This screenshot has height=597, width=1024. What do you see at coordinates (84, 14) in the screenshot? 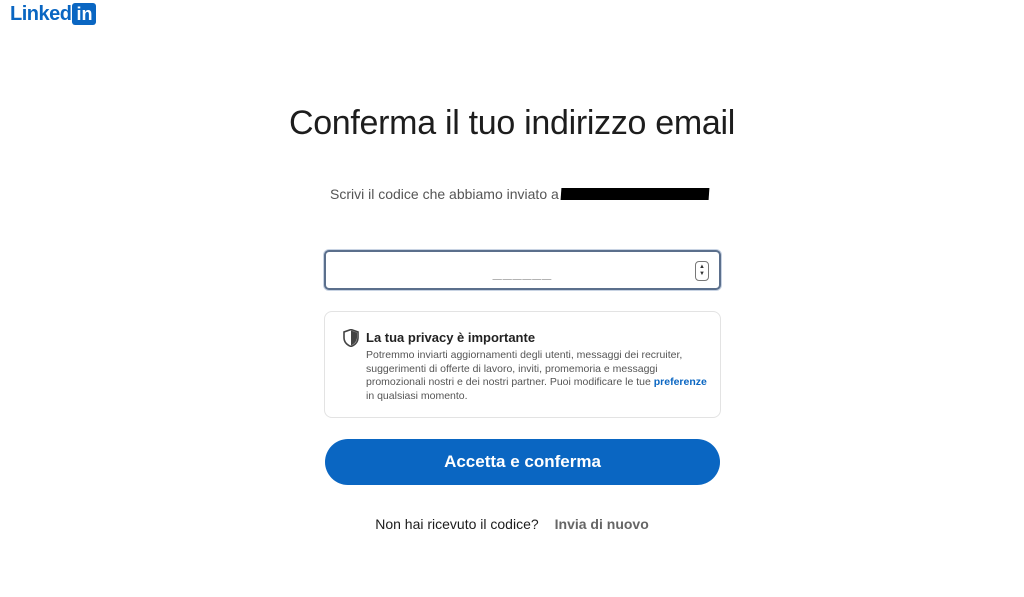
I see `logo-box: in` at bounding box center [84, 14].